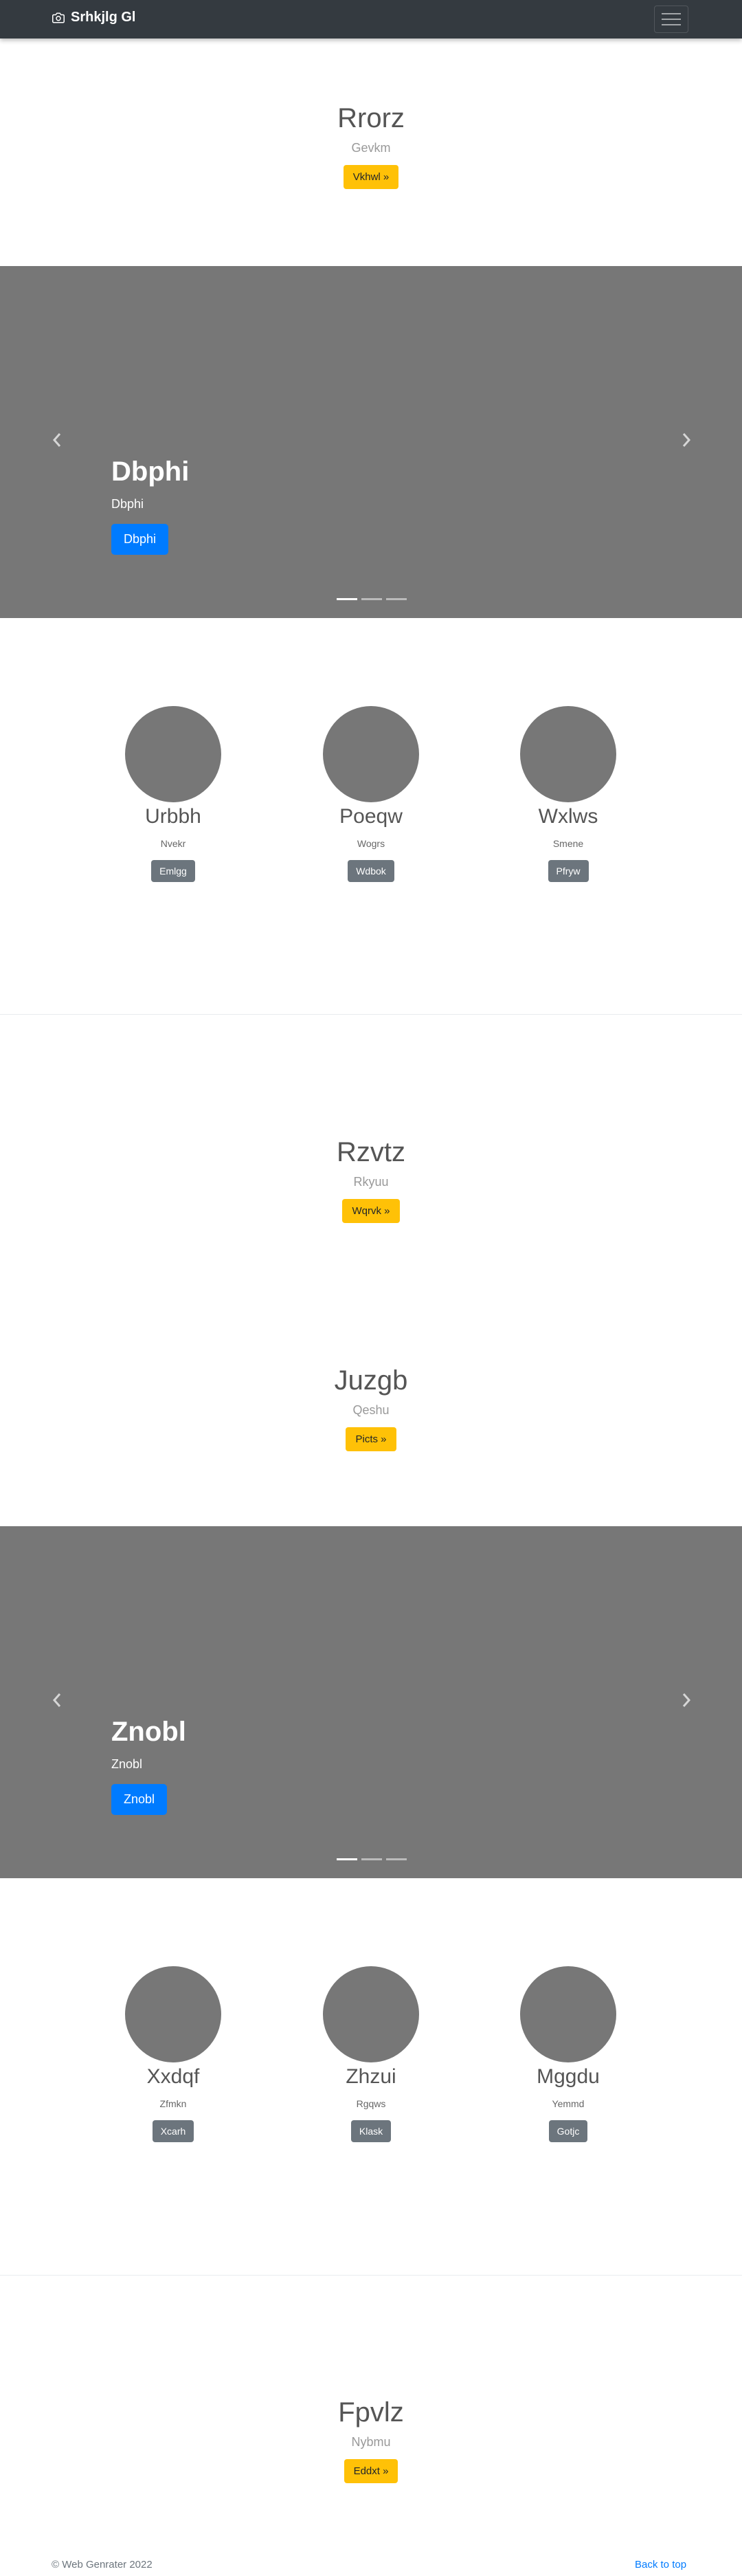 This screenshot has height=2576, width=742. Describe the element at coordinates (371, 2131) in the screenshot. I see `column-button: Klask` at that location.